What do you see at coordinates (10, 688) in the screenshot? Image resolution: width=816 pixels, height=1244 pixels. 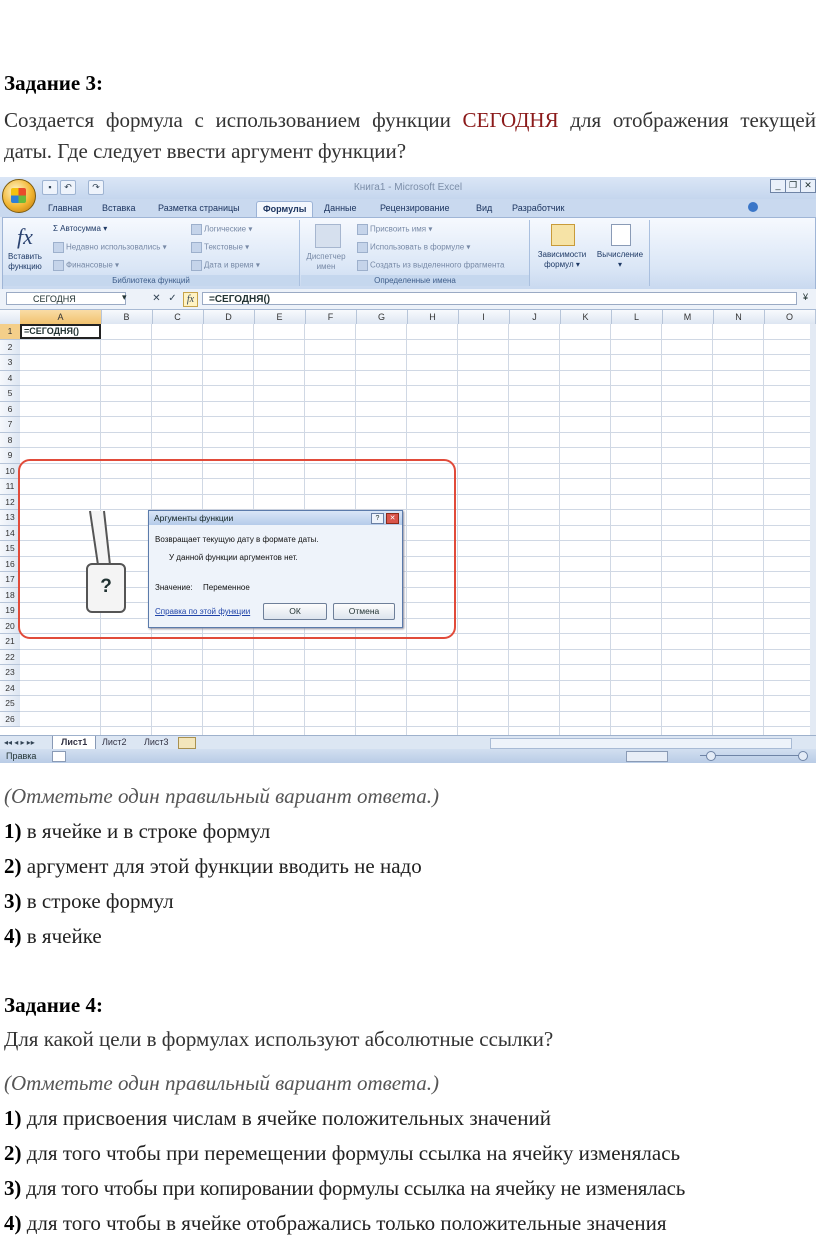 I see `row-header: 24` at bounding box center [10, 688].